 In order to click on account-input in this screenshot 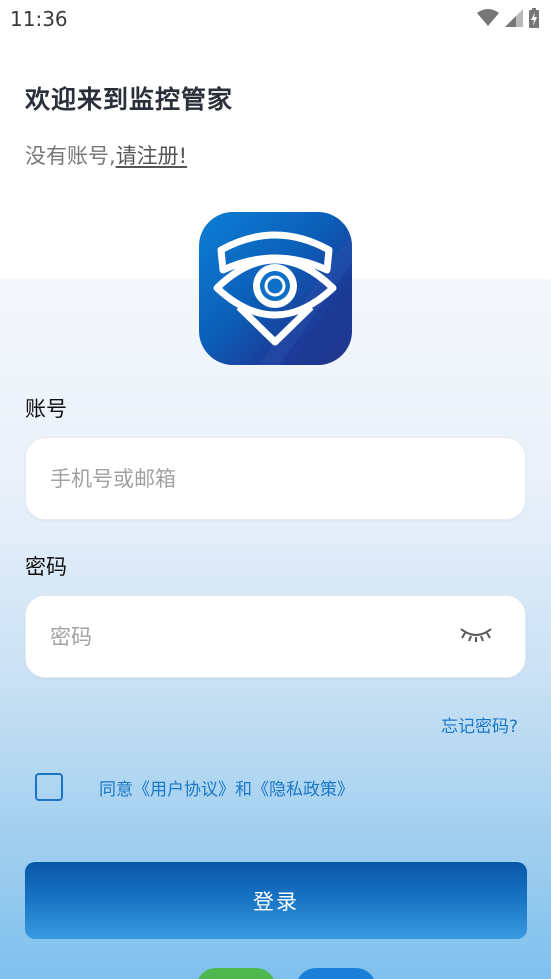, I will do `click(250, 478)`.